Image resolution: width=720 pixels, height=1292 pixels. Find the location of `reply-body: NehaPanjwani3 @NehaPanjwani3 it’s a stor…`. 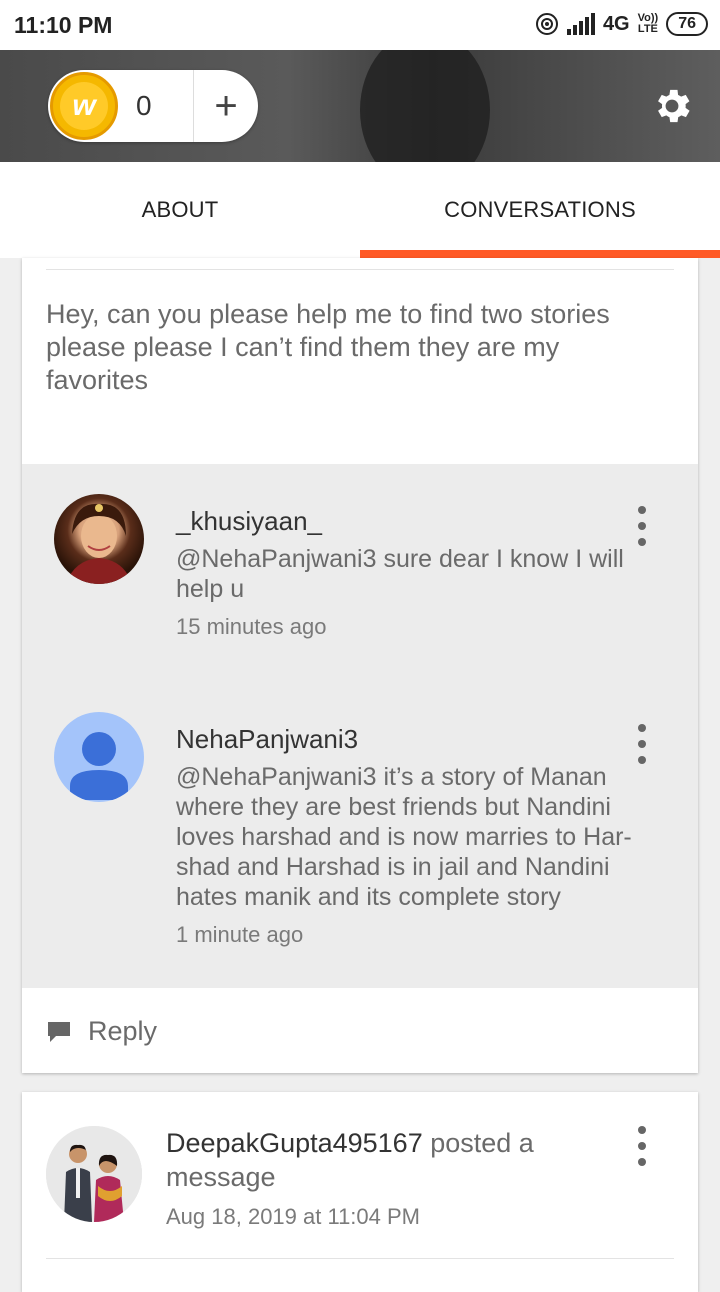

reply-body: NehaPanjwani3 @NehaPanjwani3 it’s a stor… is located at coordinates (416, 835).